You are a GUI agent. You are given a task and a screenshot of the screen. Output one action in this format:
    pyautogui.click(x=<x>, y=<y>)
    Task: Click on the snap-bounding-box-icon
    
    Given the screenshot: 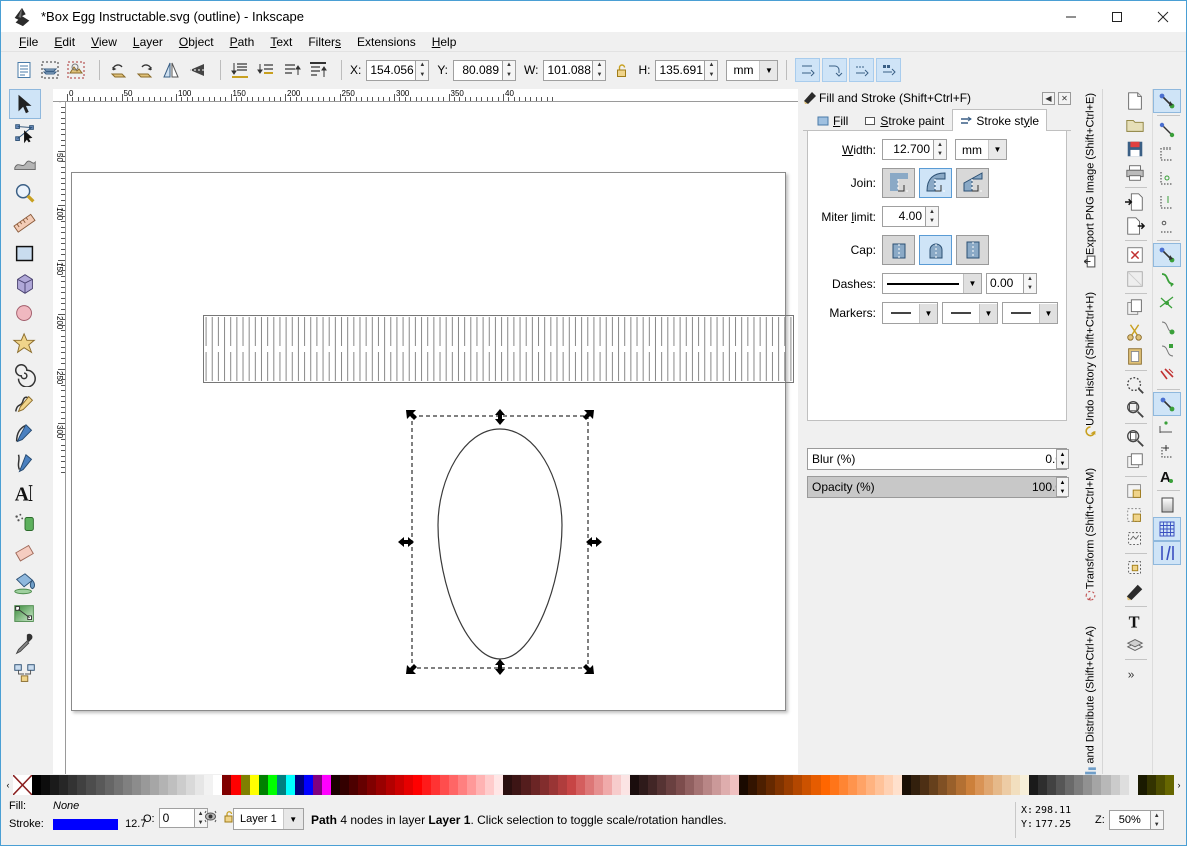 What is the action you would take?
    pyautogui.click(x=1167, y=130)
    